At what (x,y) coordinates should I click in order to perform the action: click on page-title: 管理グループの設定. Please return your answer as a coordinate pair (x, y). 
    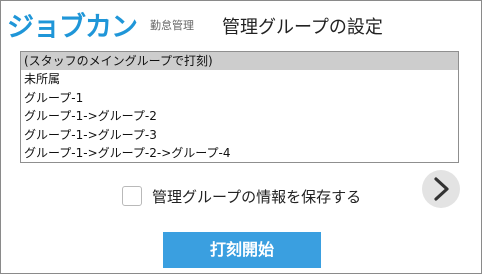
    Looking at the image, I should click on (302, 27).